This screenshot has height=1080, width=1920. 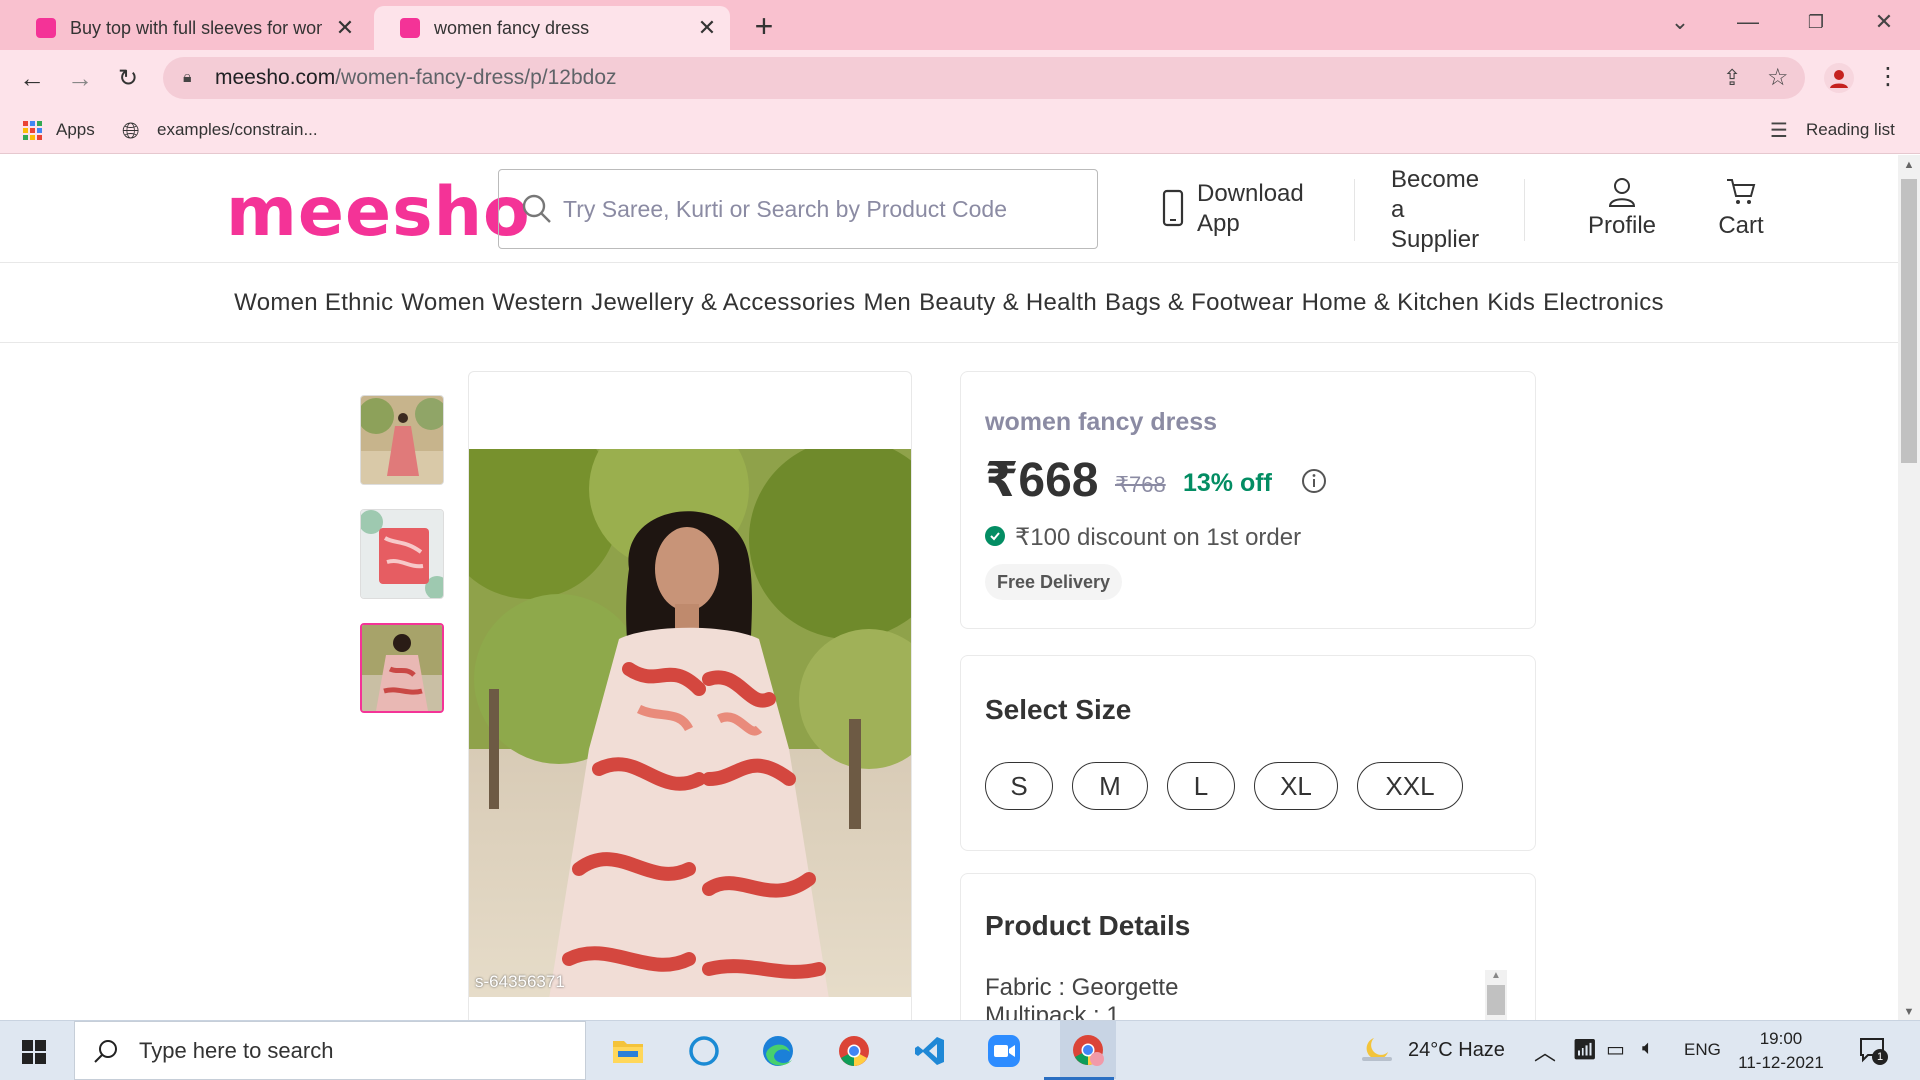 I want to click on free-delivery-badge: Free Delivery, so click(x=1054, y=582).